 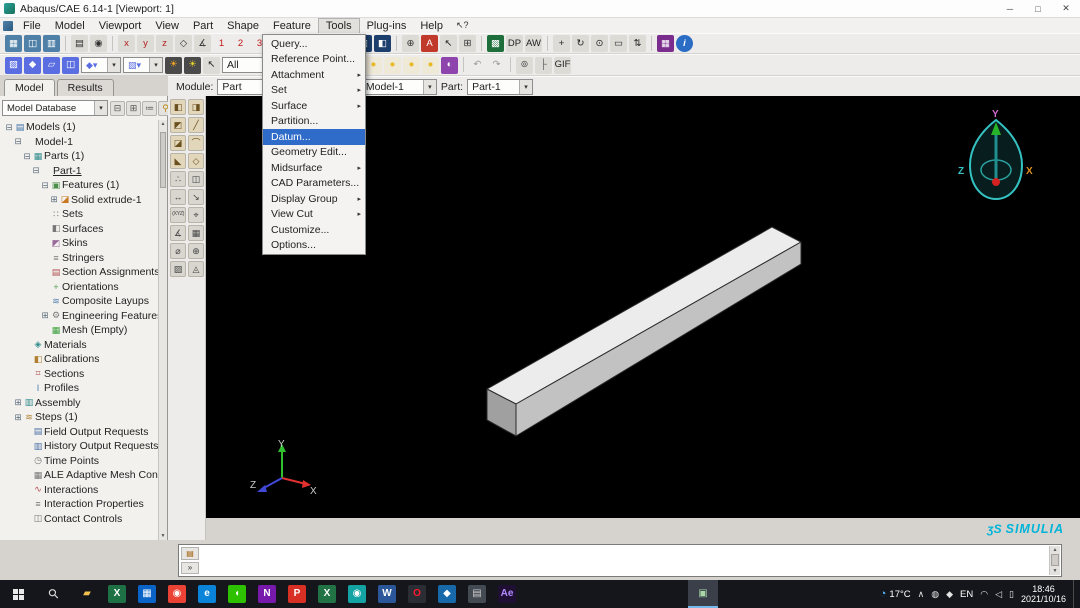 What do you see at coordinates (79, 142) in the screenshot?
I see `tree-item: ⊟ Model-1` at bounding box center [79, 142].